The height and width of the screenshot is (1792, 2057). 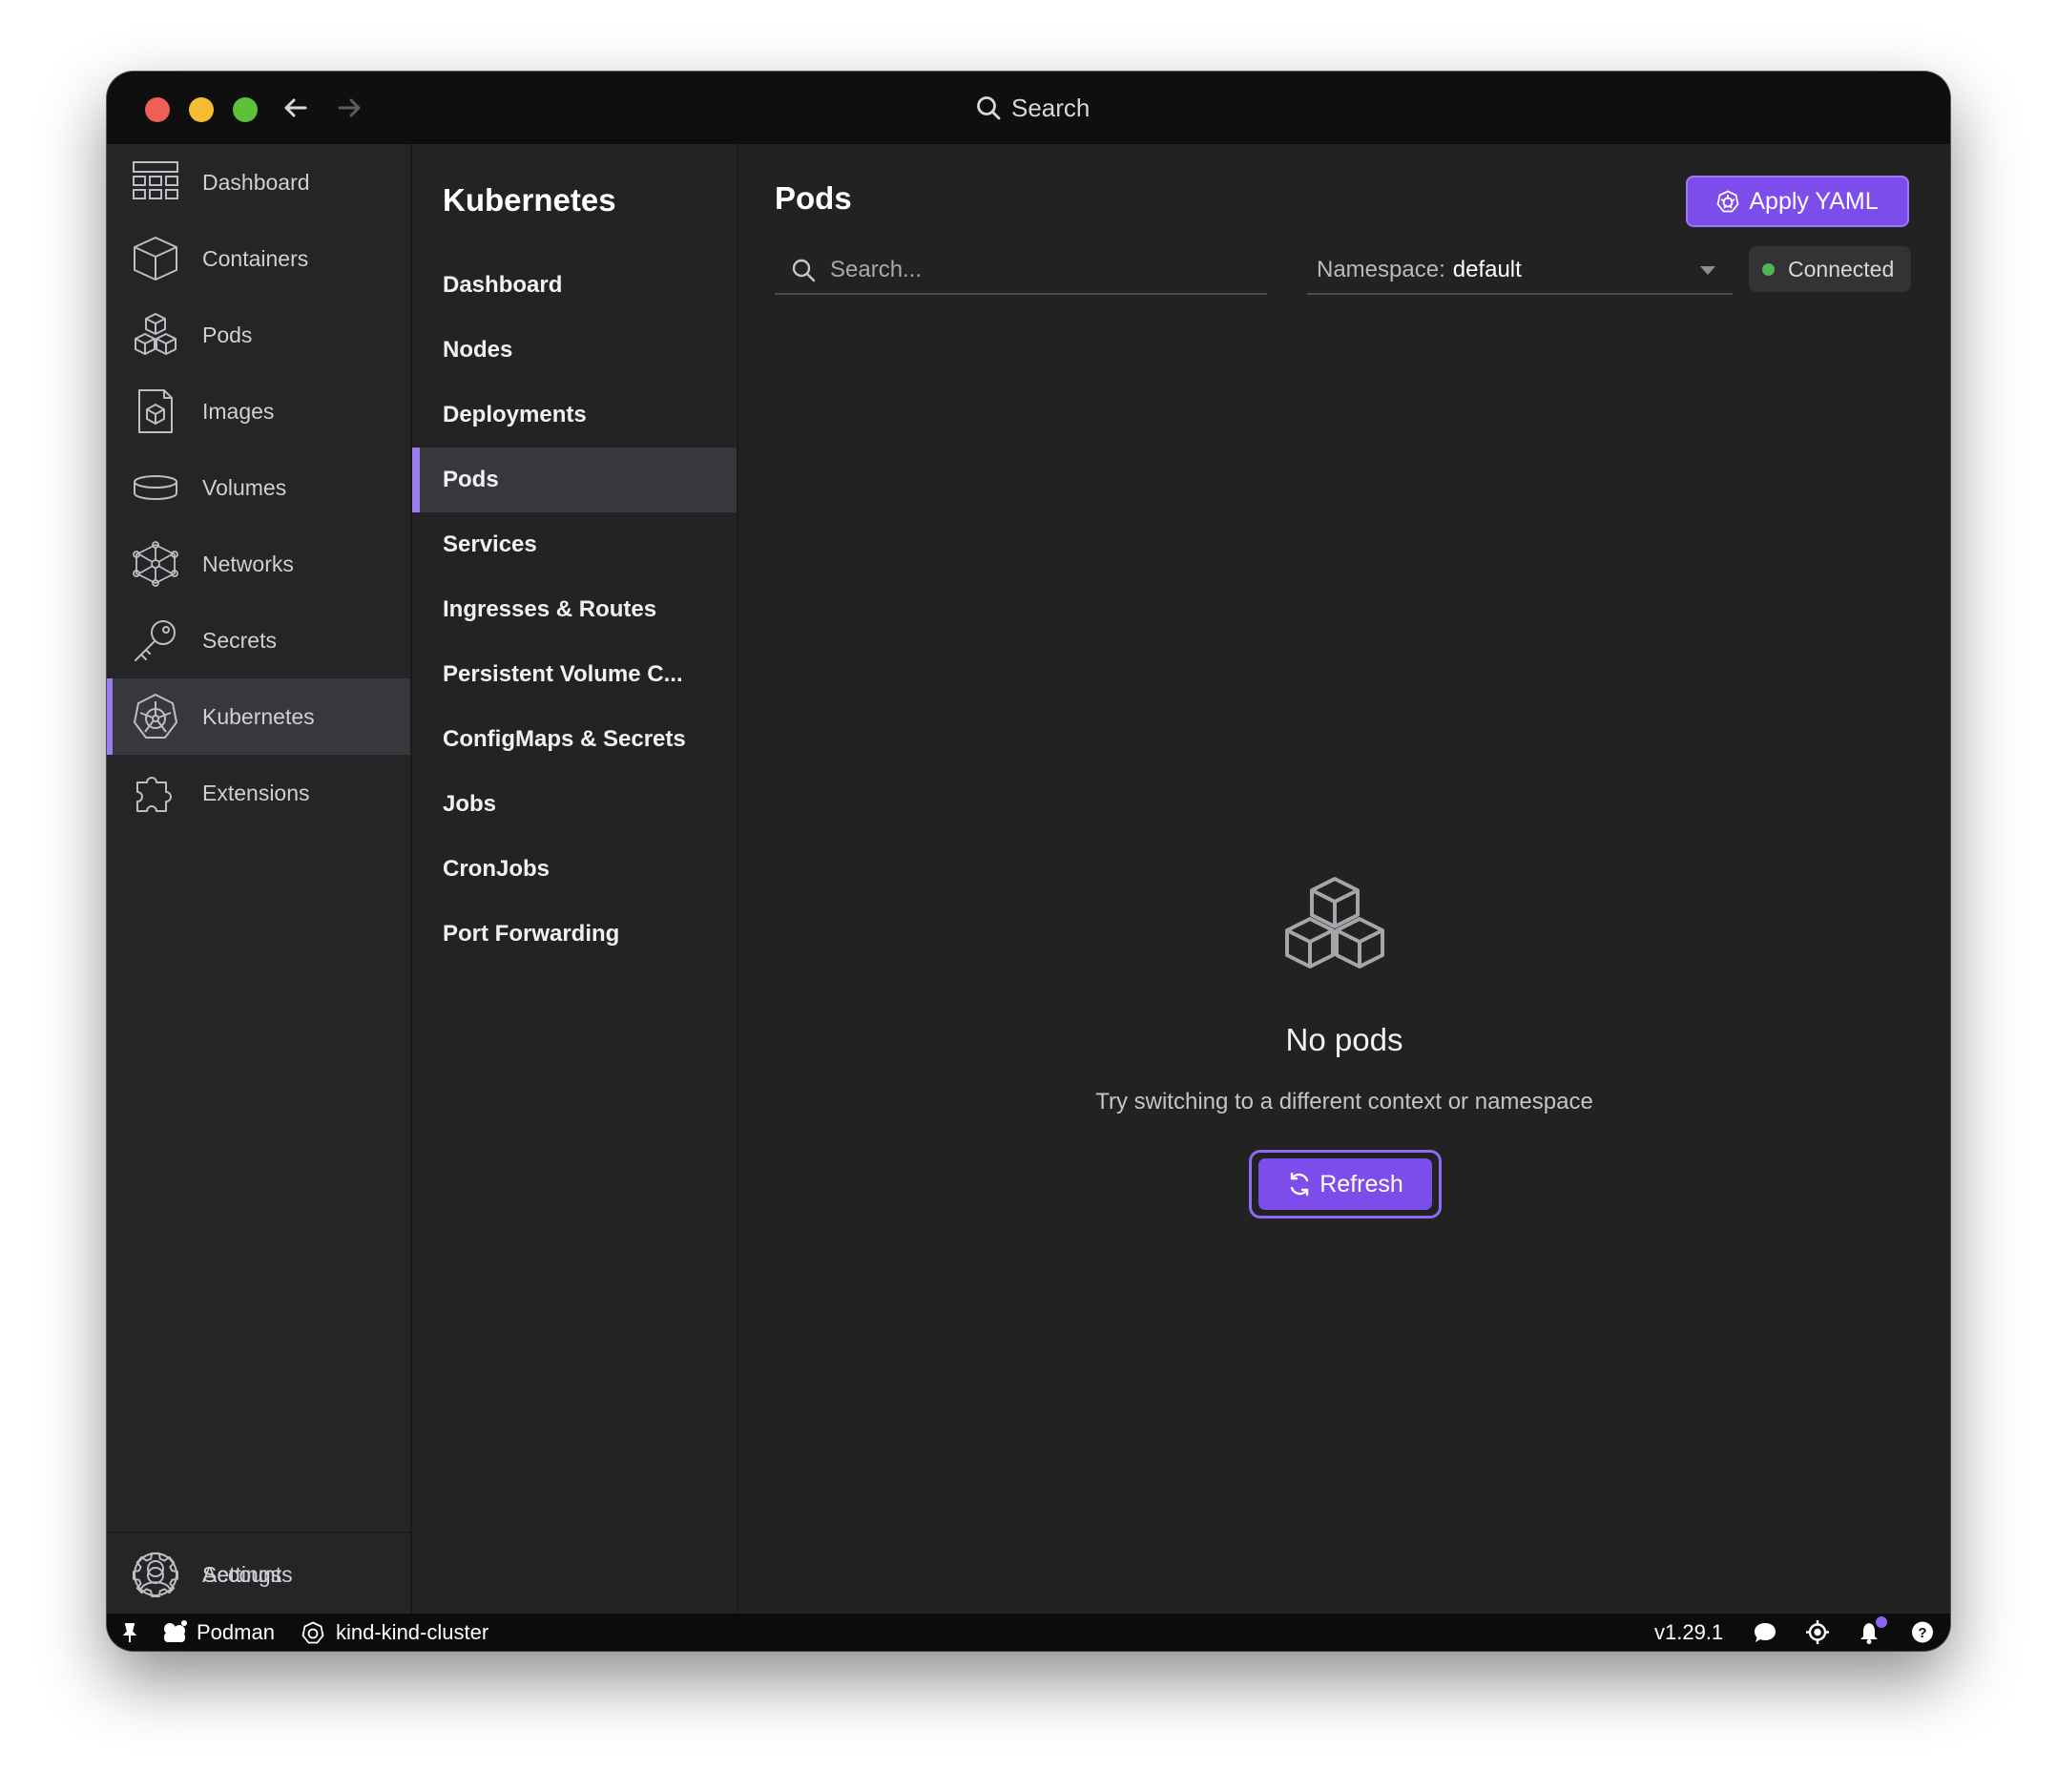 I want to click on sidebar-item-images: Images, so click(x=258, y=411).